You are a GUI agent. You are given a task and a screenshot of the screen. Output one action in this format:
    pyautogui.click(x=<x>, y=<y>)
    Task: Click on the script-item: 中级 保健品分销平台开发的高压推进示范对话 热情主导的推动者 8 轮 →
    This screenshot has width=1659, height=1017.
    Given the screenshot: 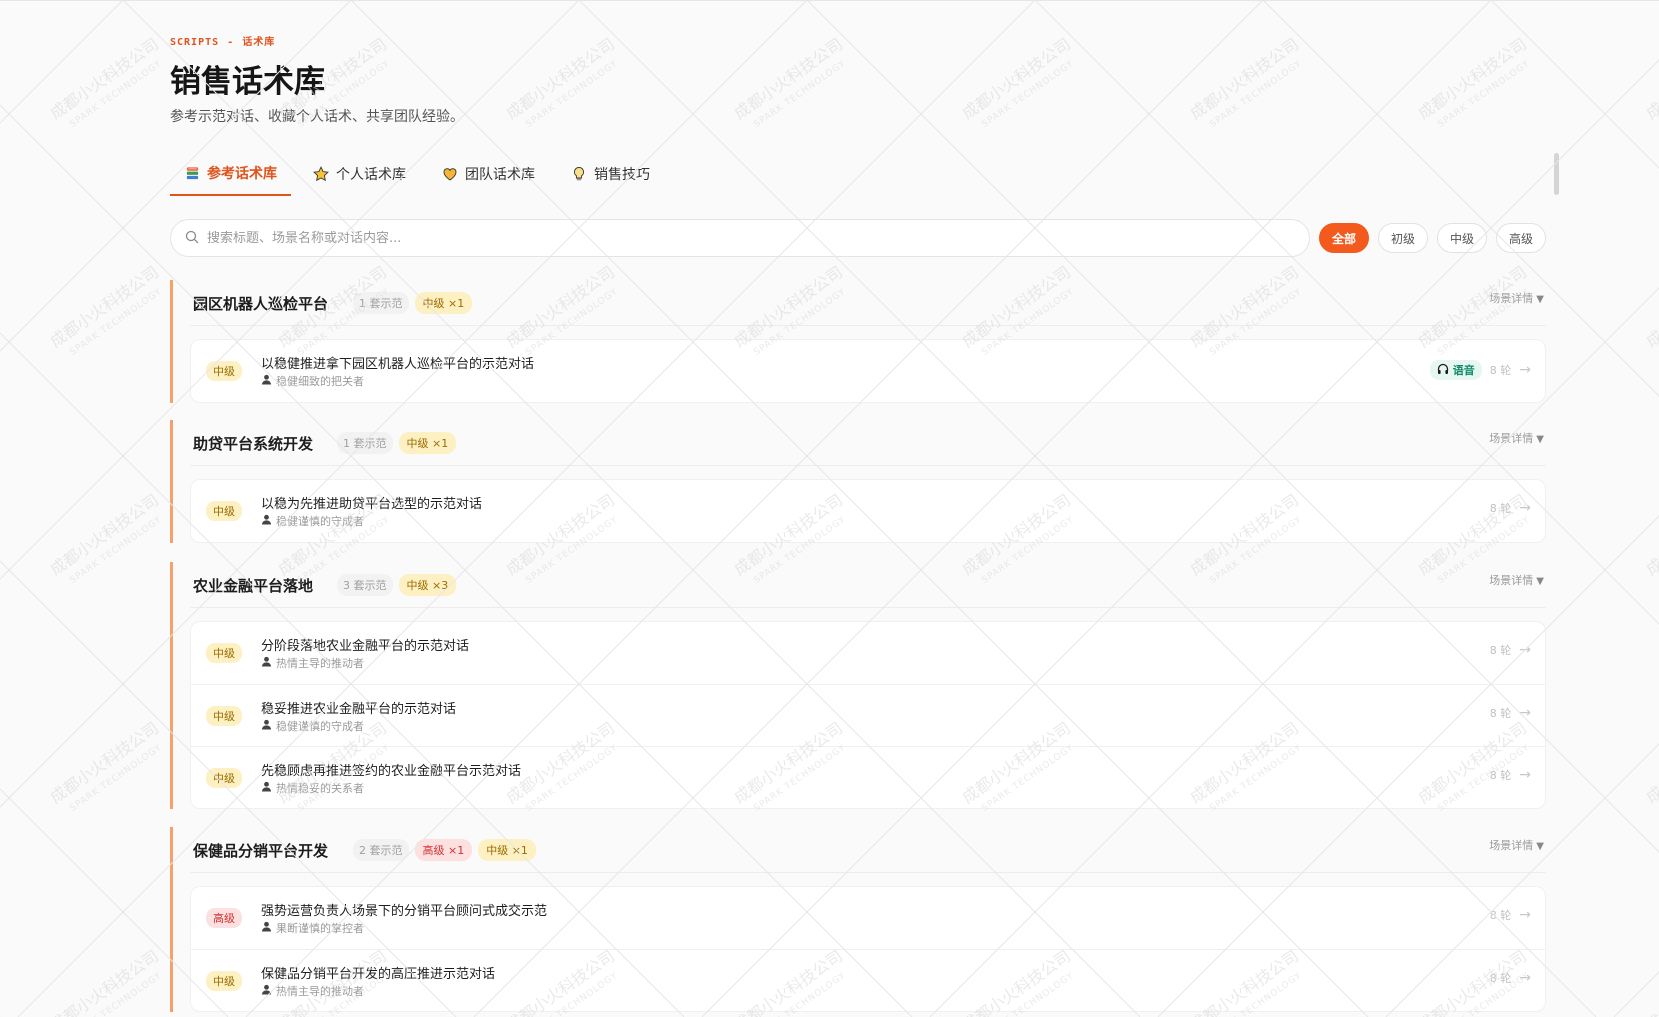 What is the action you would take?
    pyautogui.click(x=868, y=980)
    